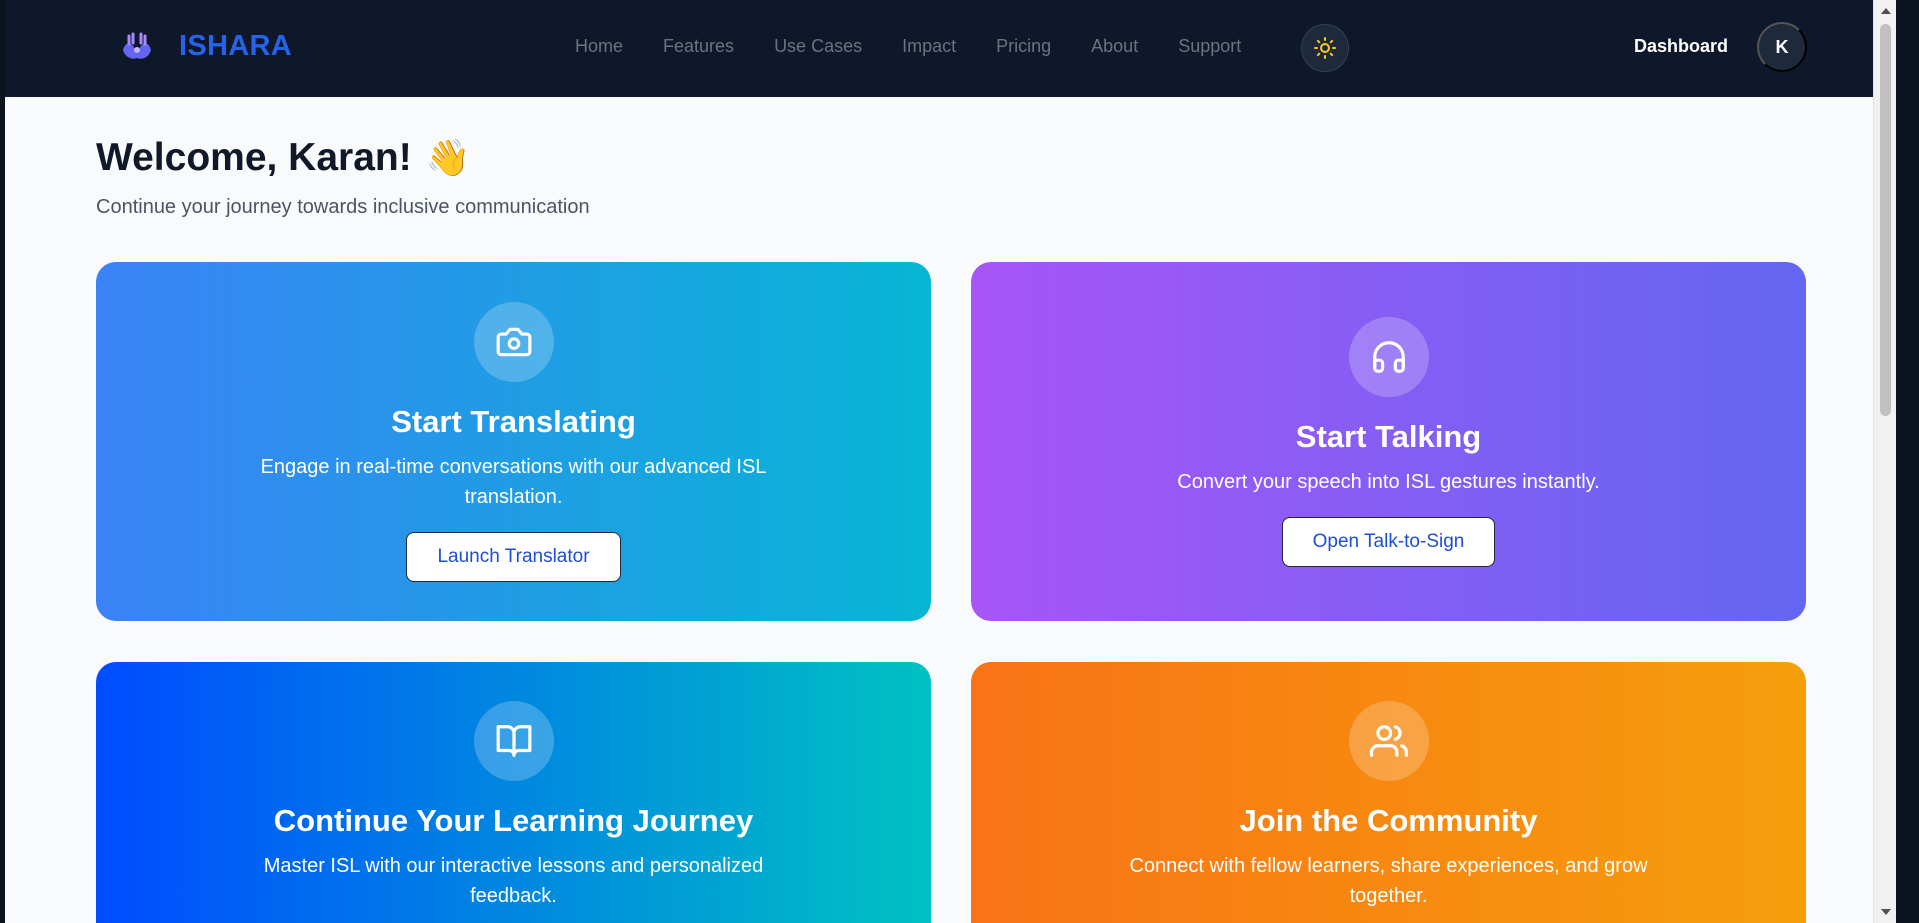 This screenshot has height=923, width=1919. I want to click on nav-link-about: About, so click(1114, 46).